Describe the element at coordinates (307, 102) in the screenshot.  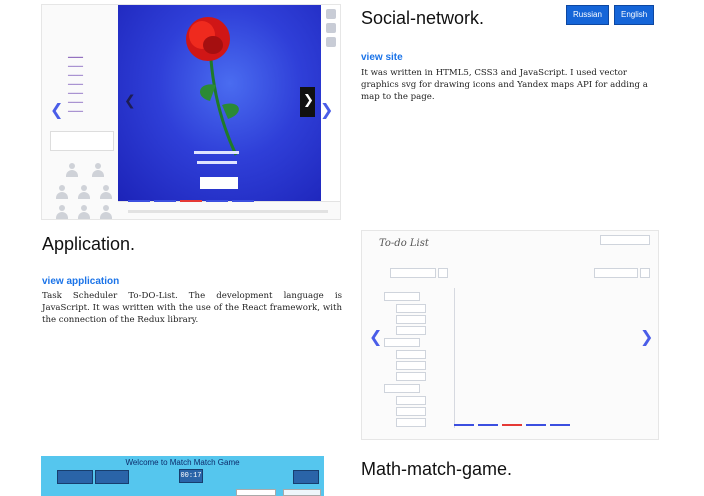
I see `carousel-next-dark: ❯` at that location.